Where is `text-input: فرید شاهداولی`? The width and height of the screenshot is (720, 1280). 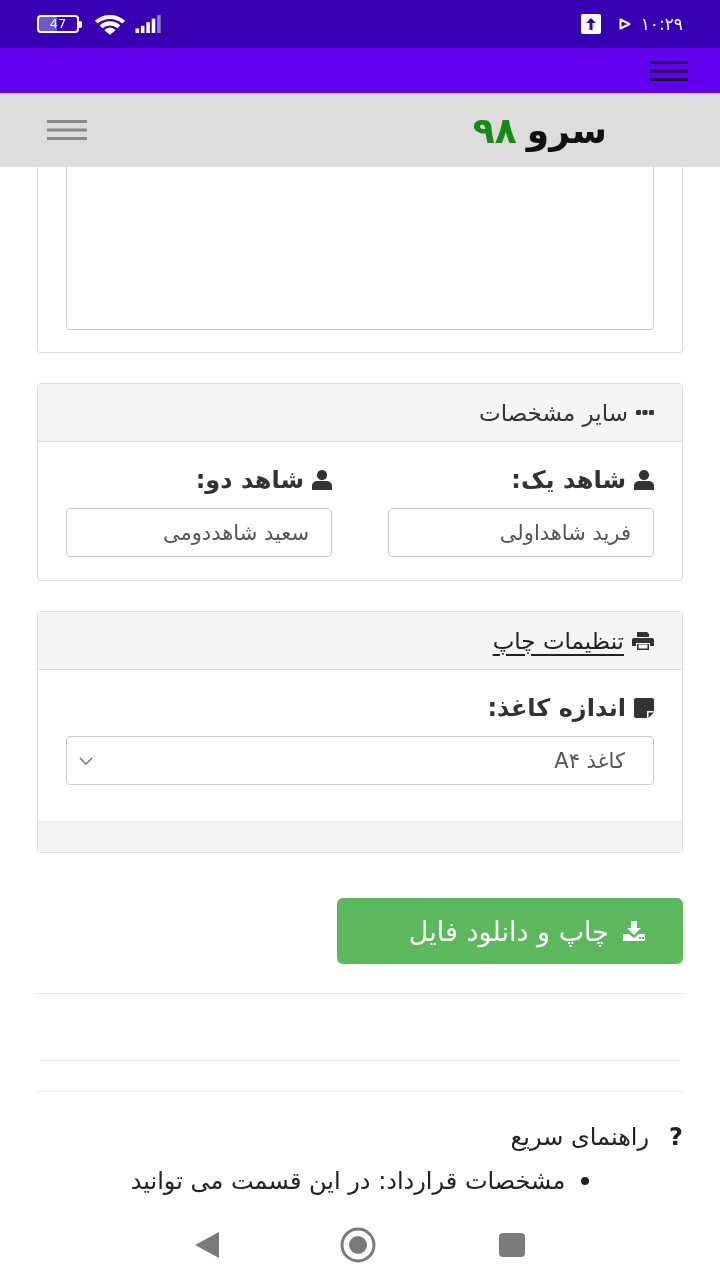 text-input: فرید شاهداولی is located at coordinates (521, 532).